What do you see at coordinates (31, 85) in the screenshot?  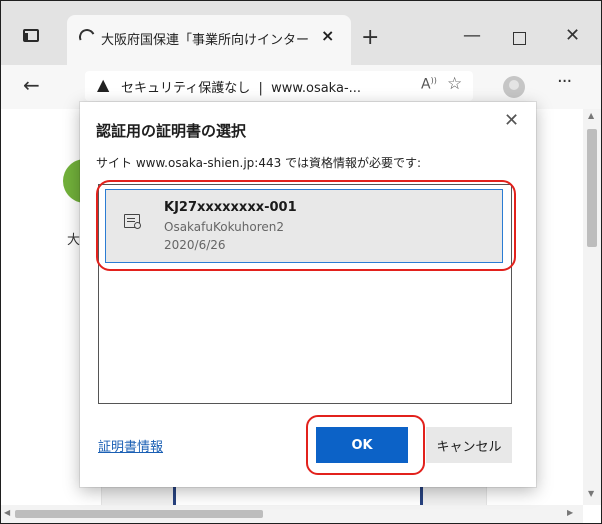 I see `back-icon: ←` at bounding box center [31, 85].